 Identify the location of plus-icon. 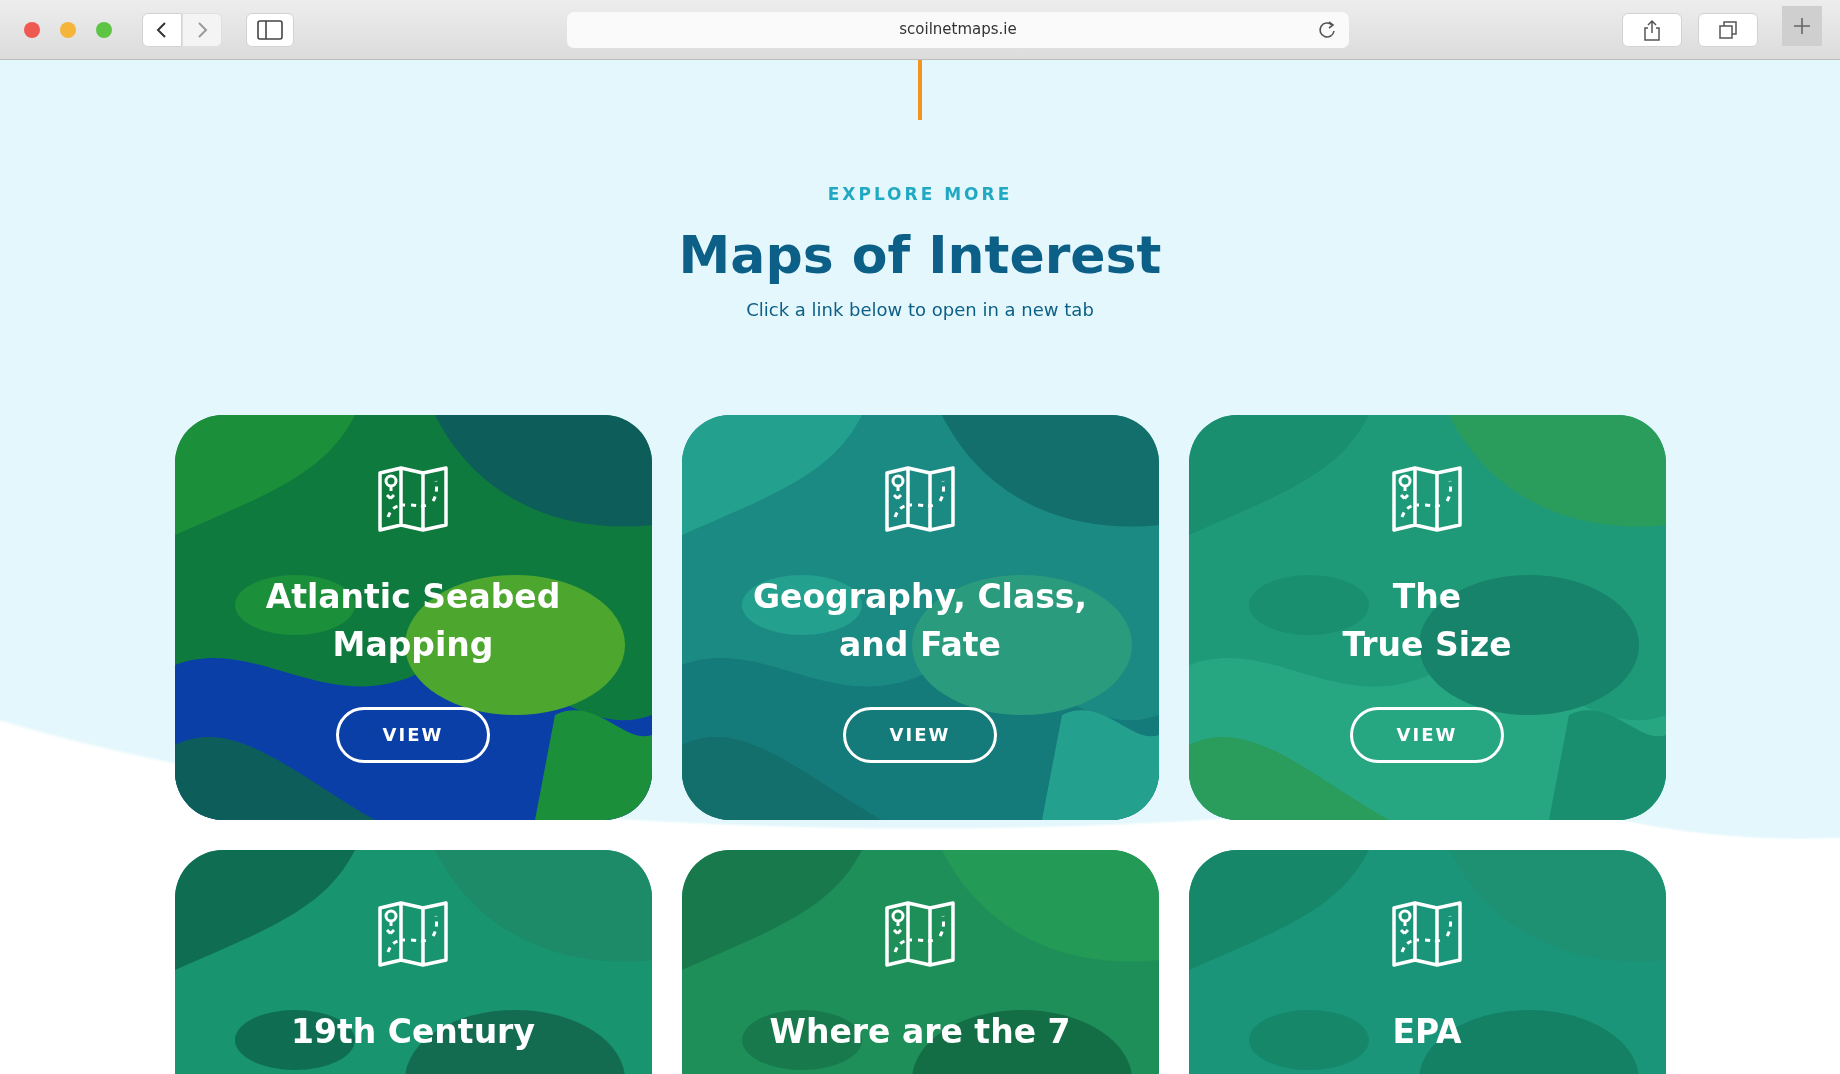
(1802, 26).